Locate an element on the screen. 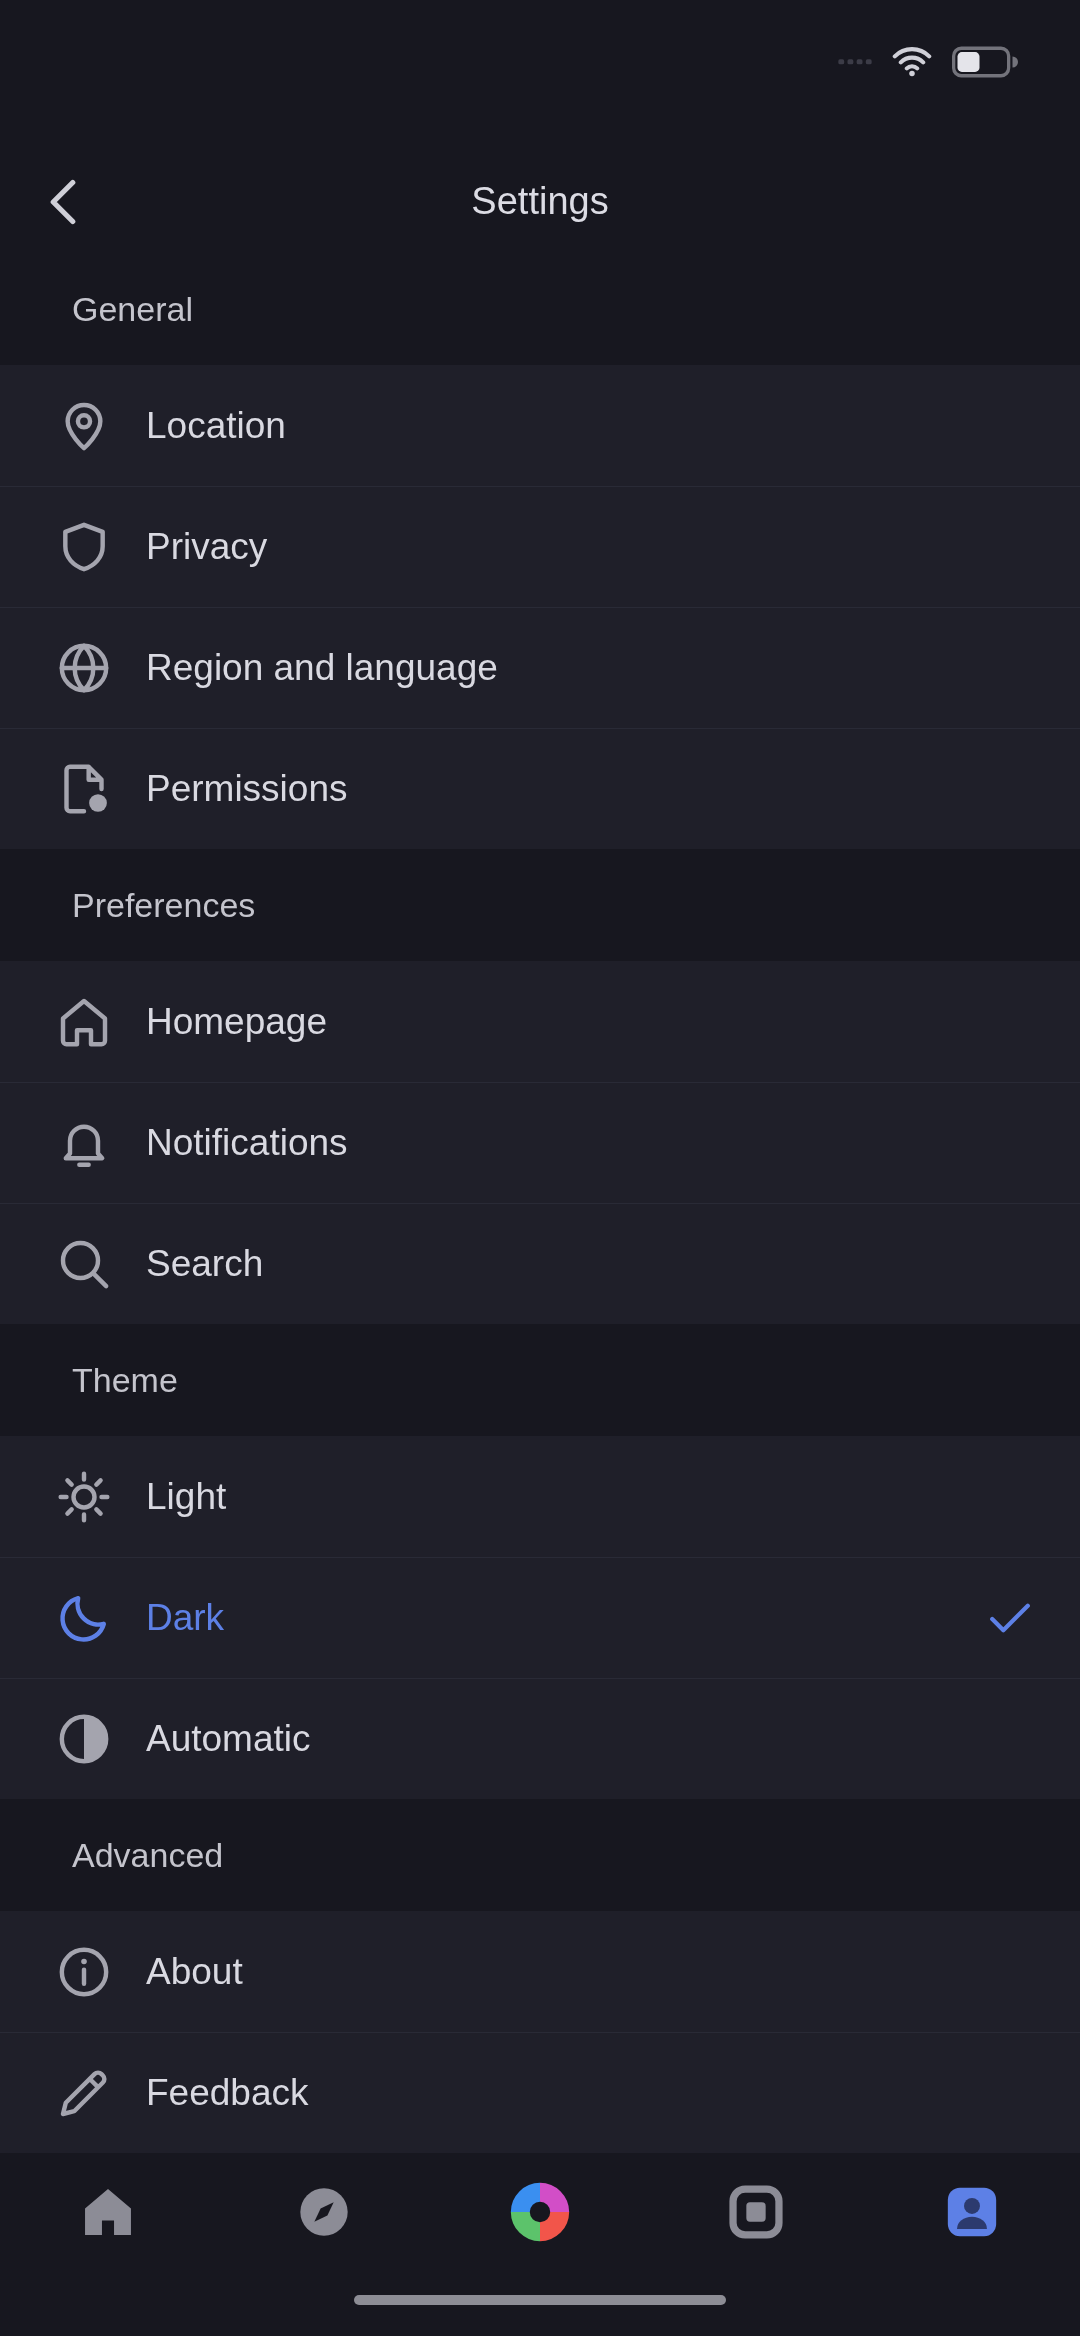 The height and width of the screenshot is (2336, 1080). settings-item: Feedback is located at coordinates (540, 2092).